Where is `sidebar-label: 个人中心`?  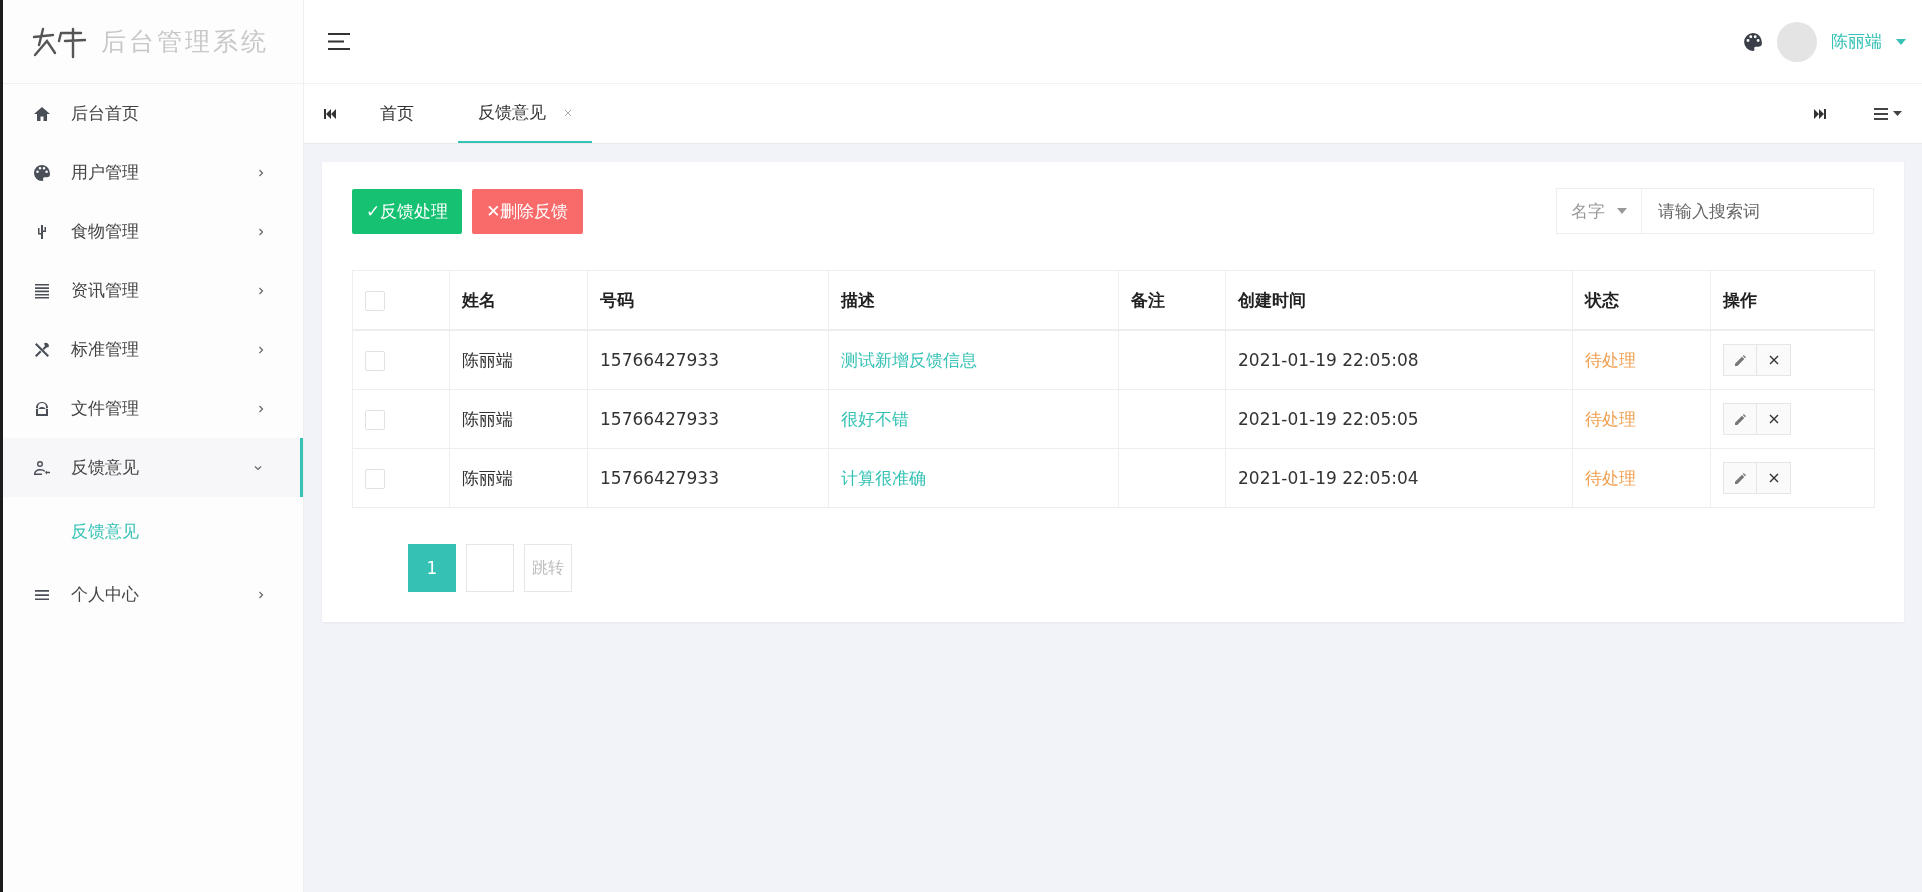 sidebar-label: 个人中心 is located at coordinates (105, 594).